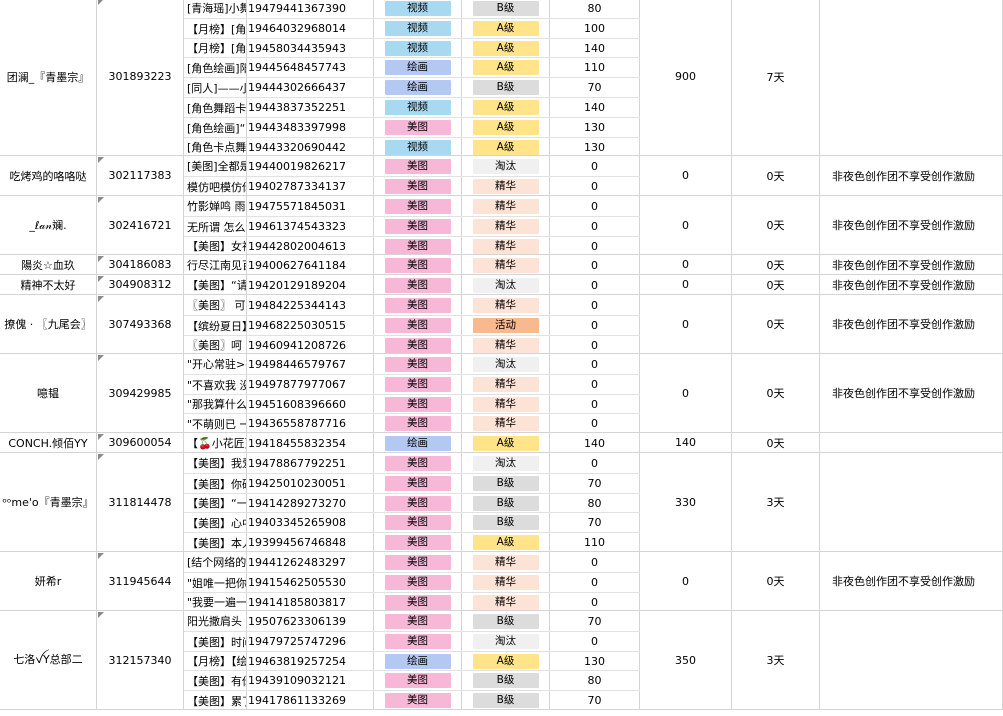 This screenshot has width=1003, height=716. Describe the element at coordinates (140, 660) in the screenshot. I see `author-uid-cell: 312157340` at that location.